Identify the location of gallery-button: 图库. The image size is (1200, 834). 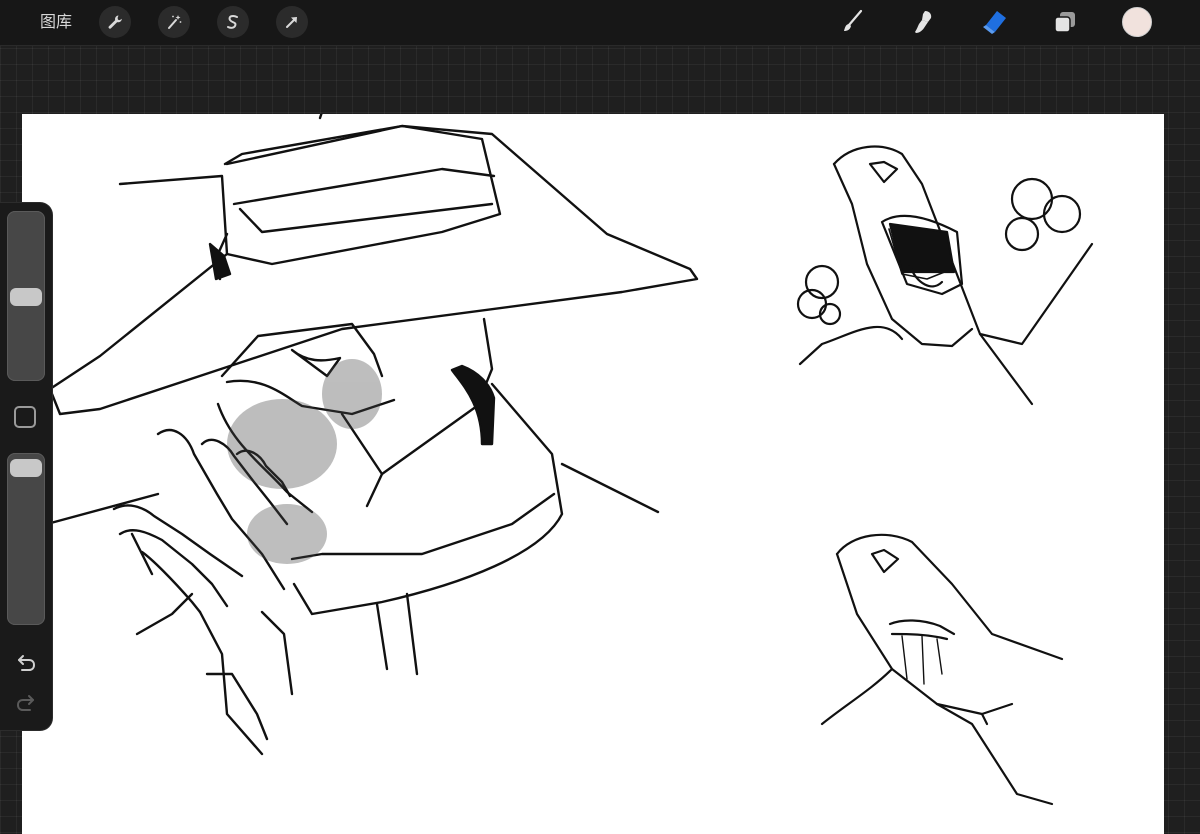
(56, 22).